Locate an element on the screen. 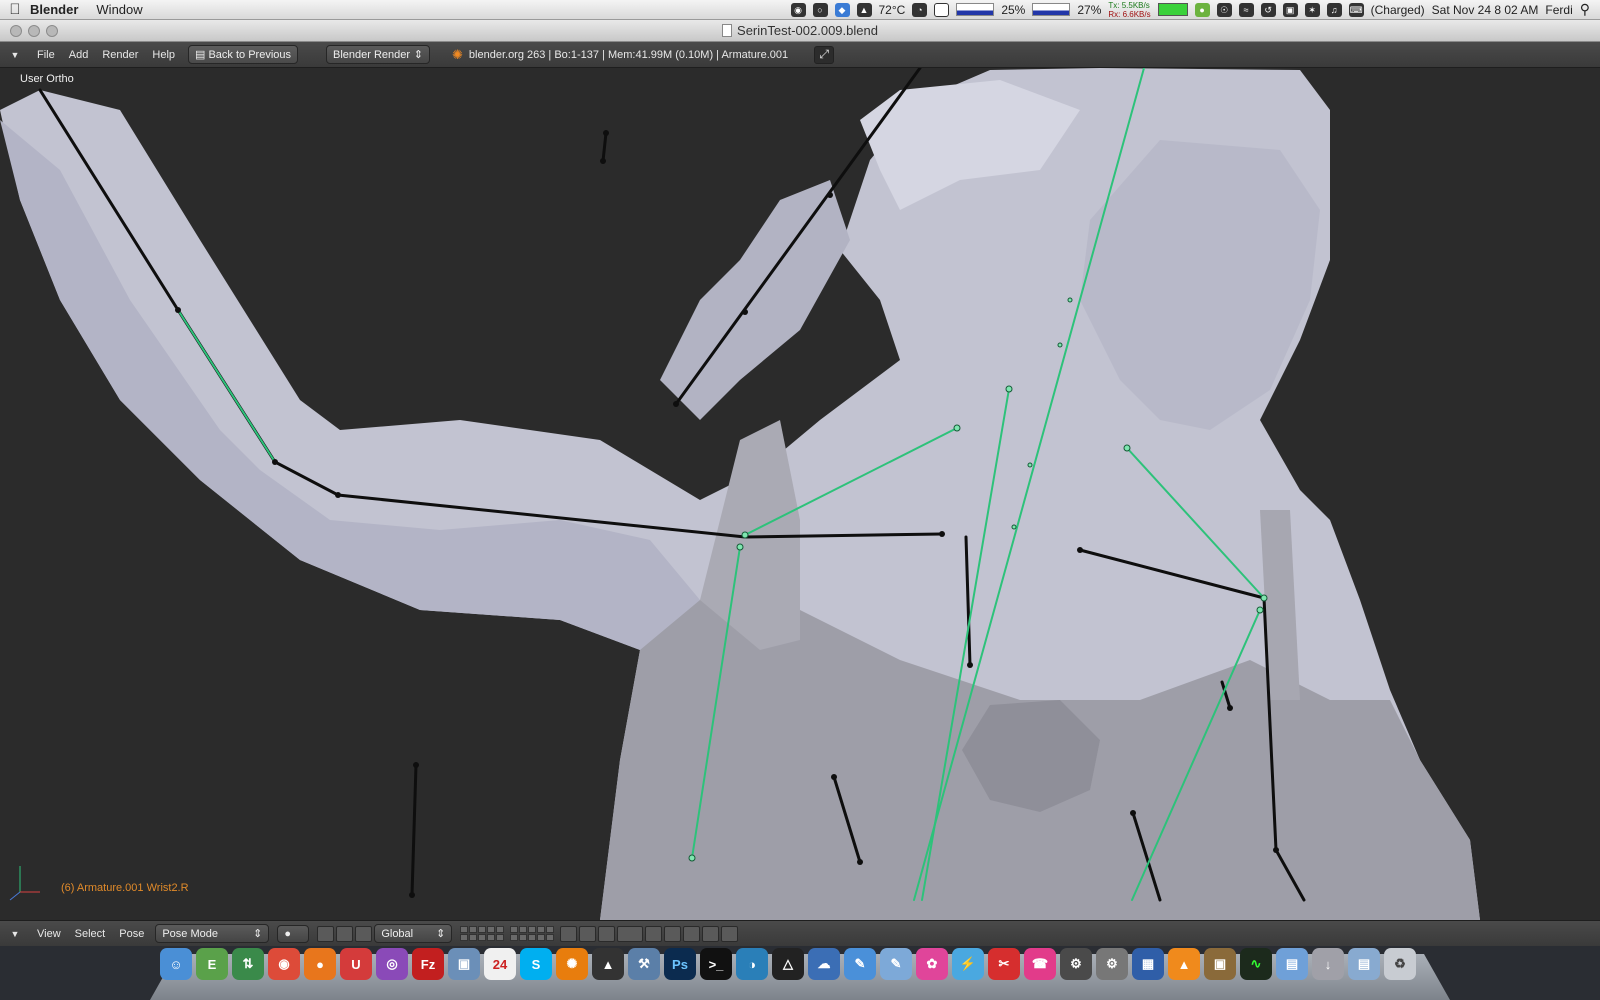  volume-icon: ♫ is located at coordinates (1334, 9).